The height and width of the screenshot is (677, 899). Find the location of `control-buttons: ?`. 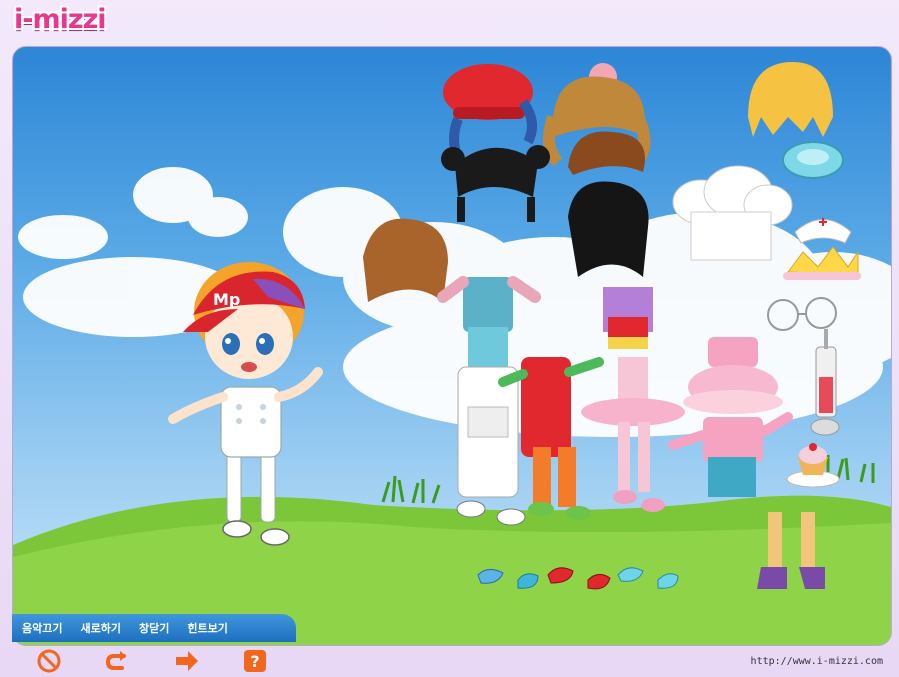

control-buttons: ? is located at coordinates (156, 661).